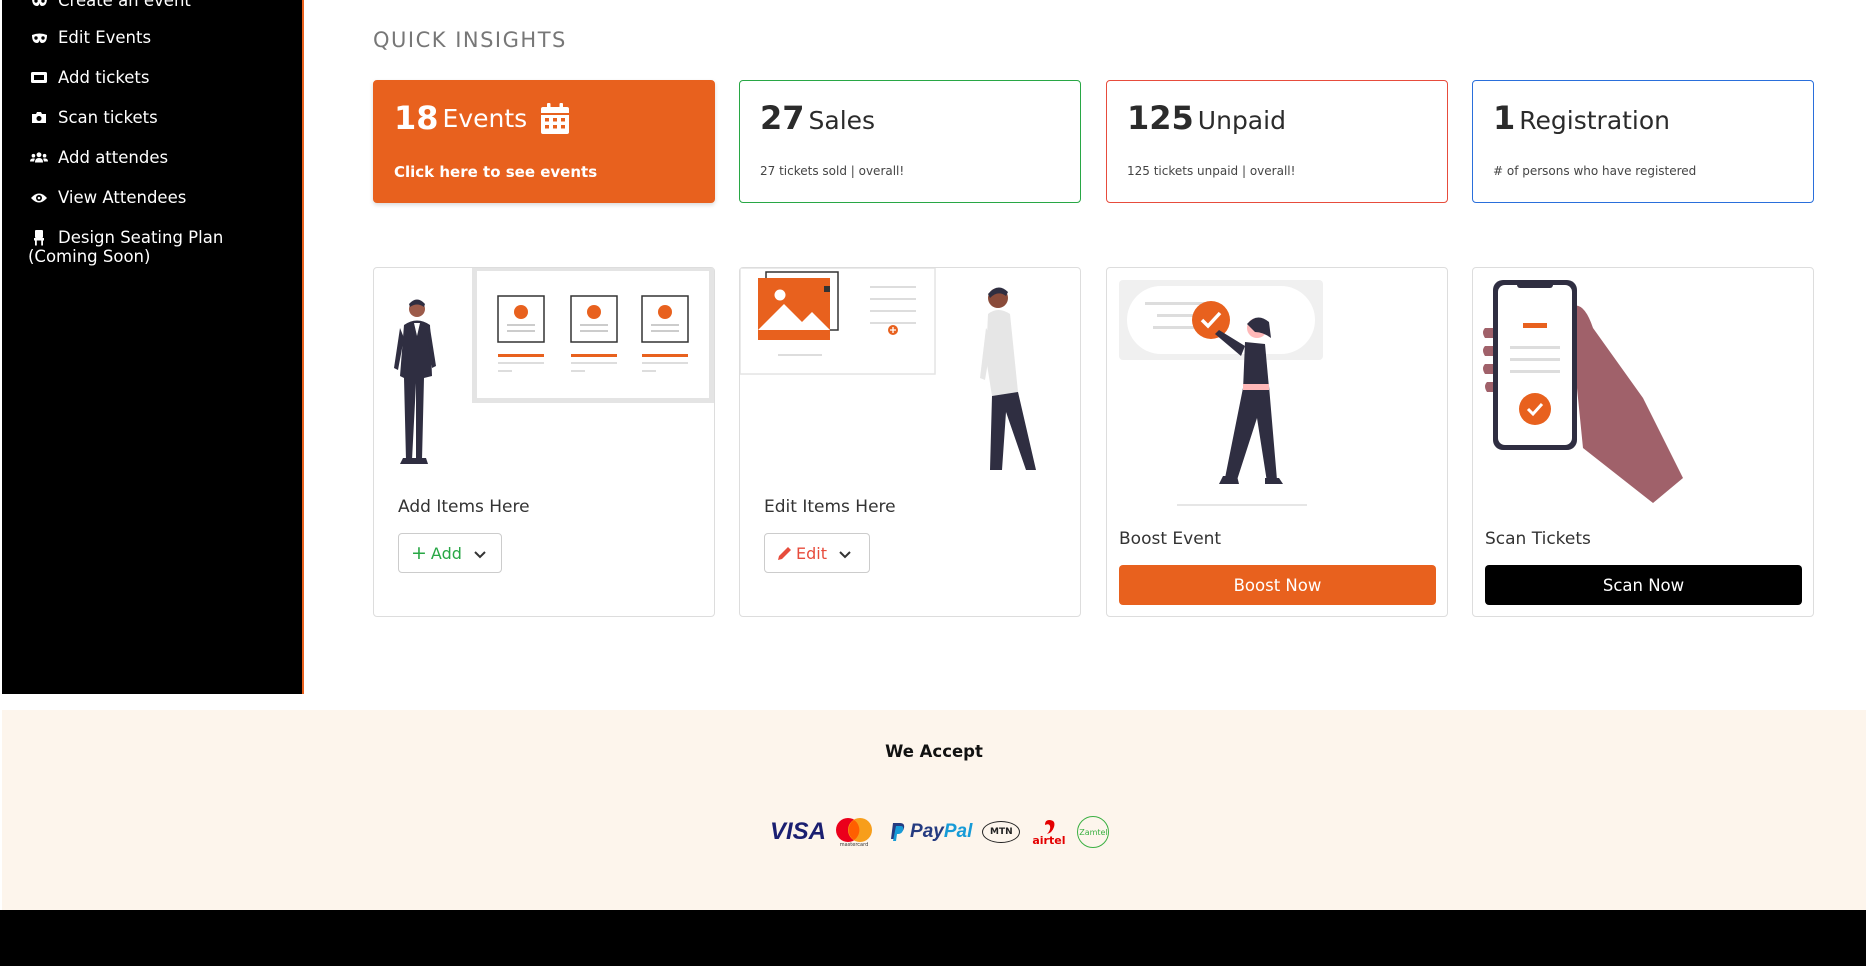 The height and width of the screenshot is (966, 1866). I want to click on add-dropdown-button: + Add, so click(450, 553).